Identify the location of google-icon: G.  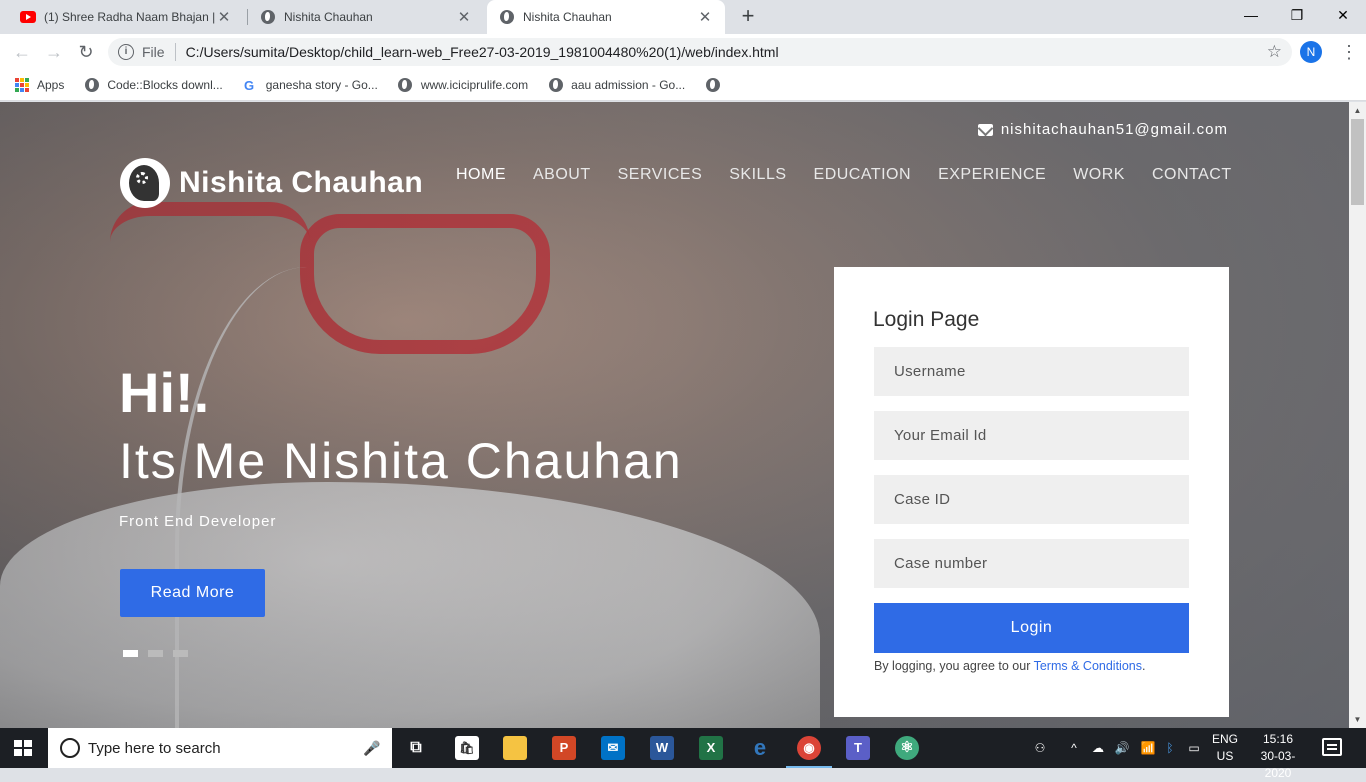
(250, 85).